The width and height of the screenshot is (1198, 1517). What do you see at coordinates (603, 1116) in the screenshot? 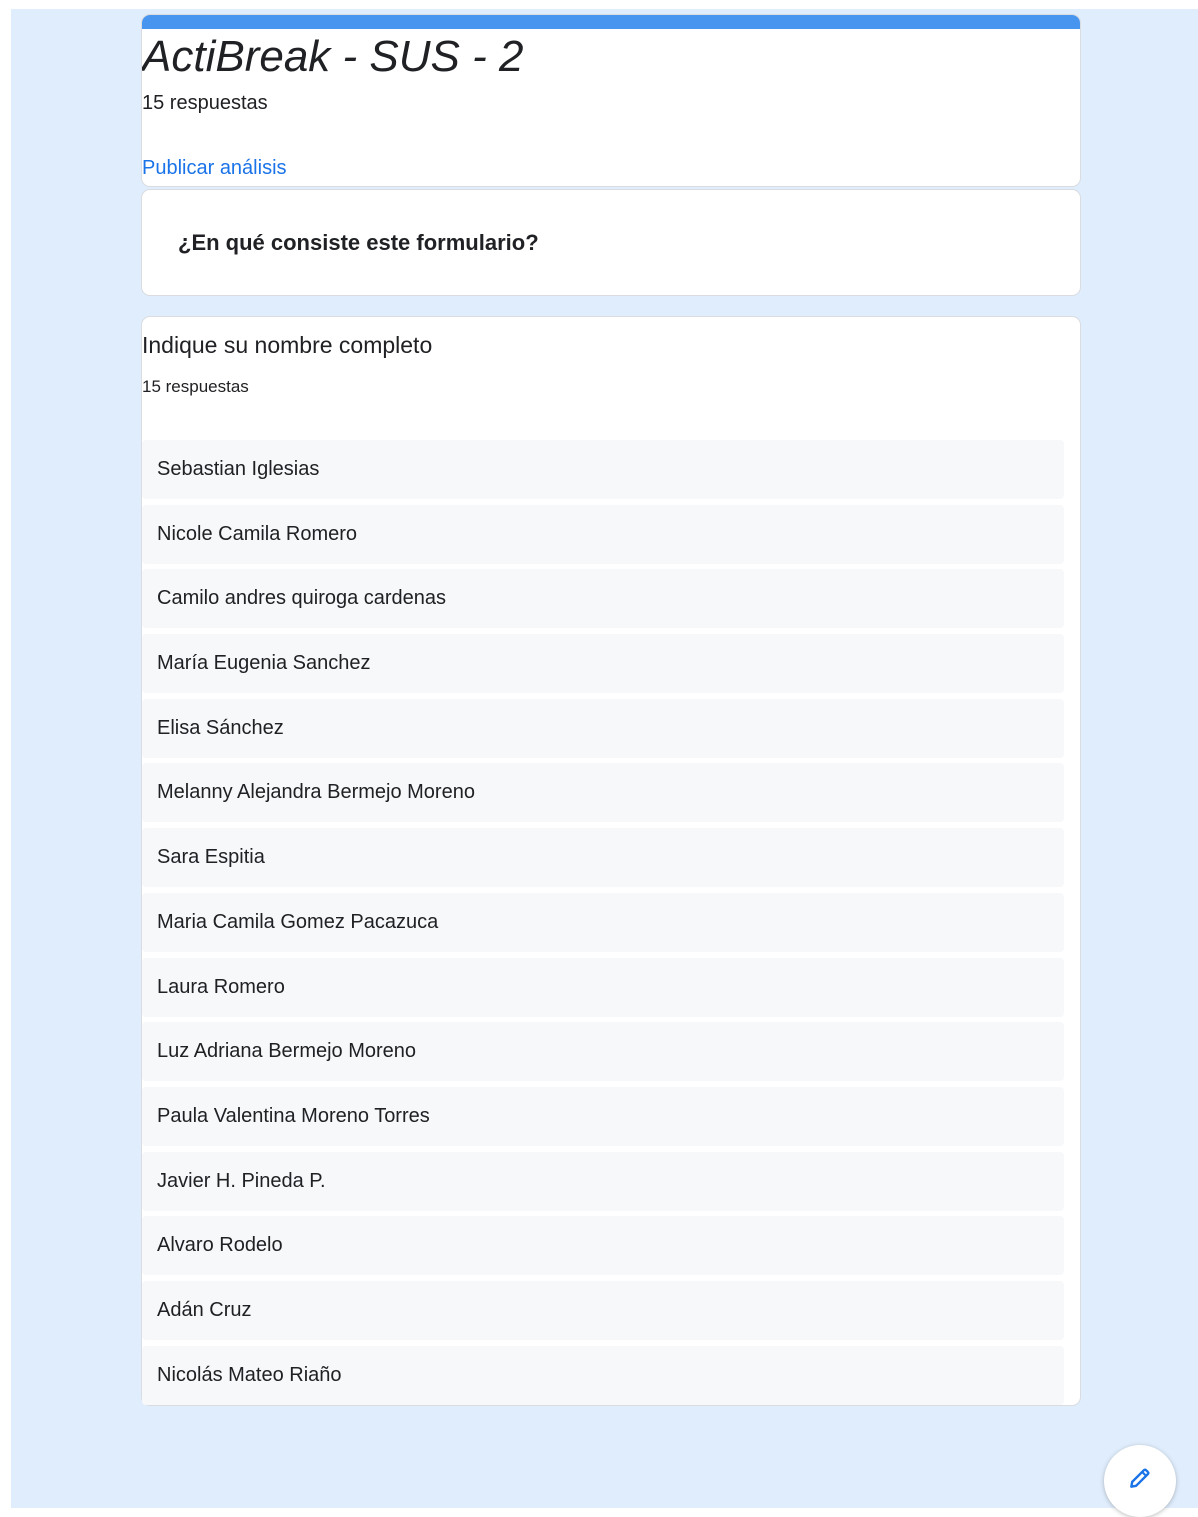
I see `answer-item: Paula Valentina Moreno Torres` at bounding box center [603, 1116].